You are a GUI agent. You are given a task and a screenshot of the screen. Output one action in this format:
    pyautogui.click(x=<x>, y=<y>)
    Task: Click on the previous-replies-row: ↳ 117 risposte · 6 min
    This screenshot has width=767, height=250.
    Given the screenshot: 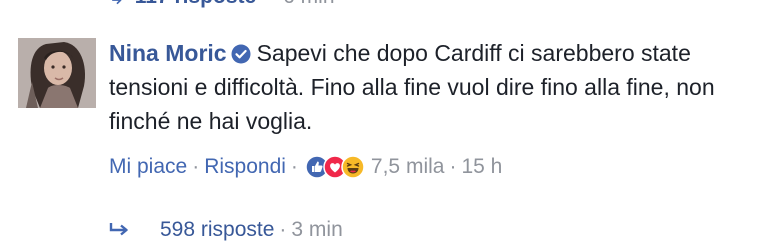 What is the action you would take?
    pyautogui.click(x=221, y=5)
    